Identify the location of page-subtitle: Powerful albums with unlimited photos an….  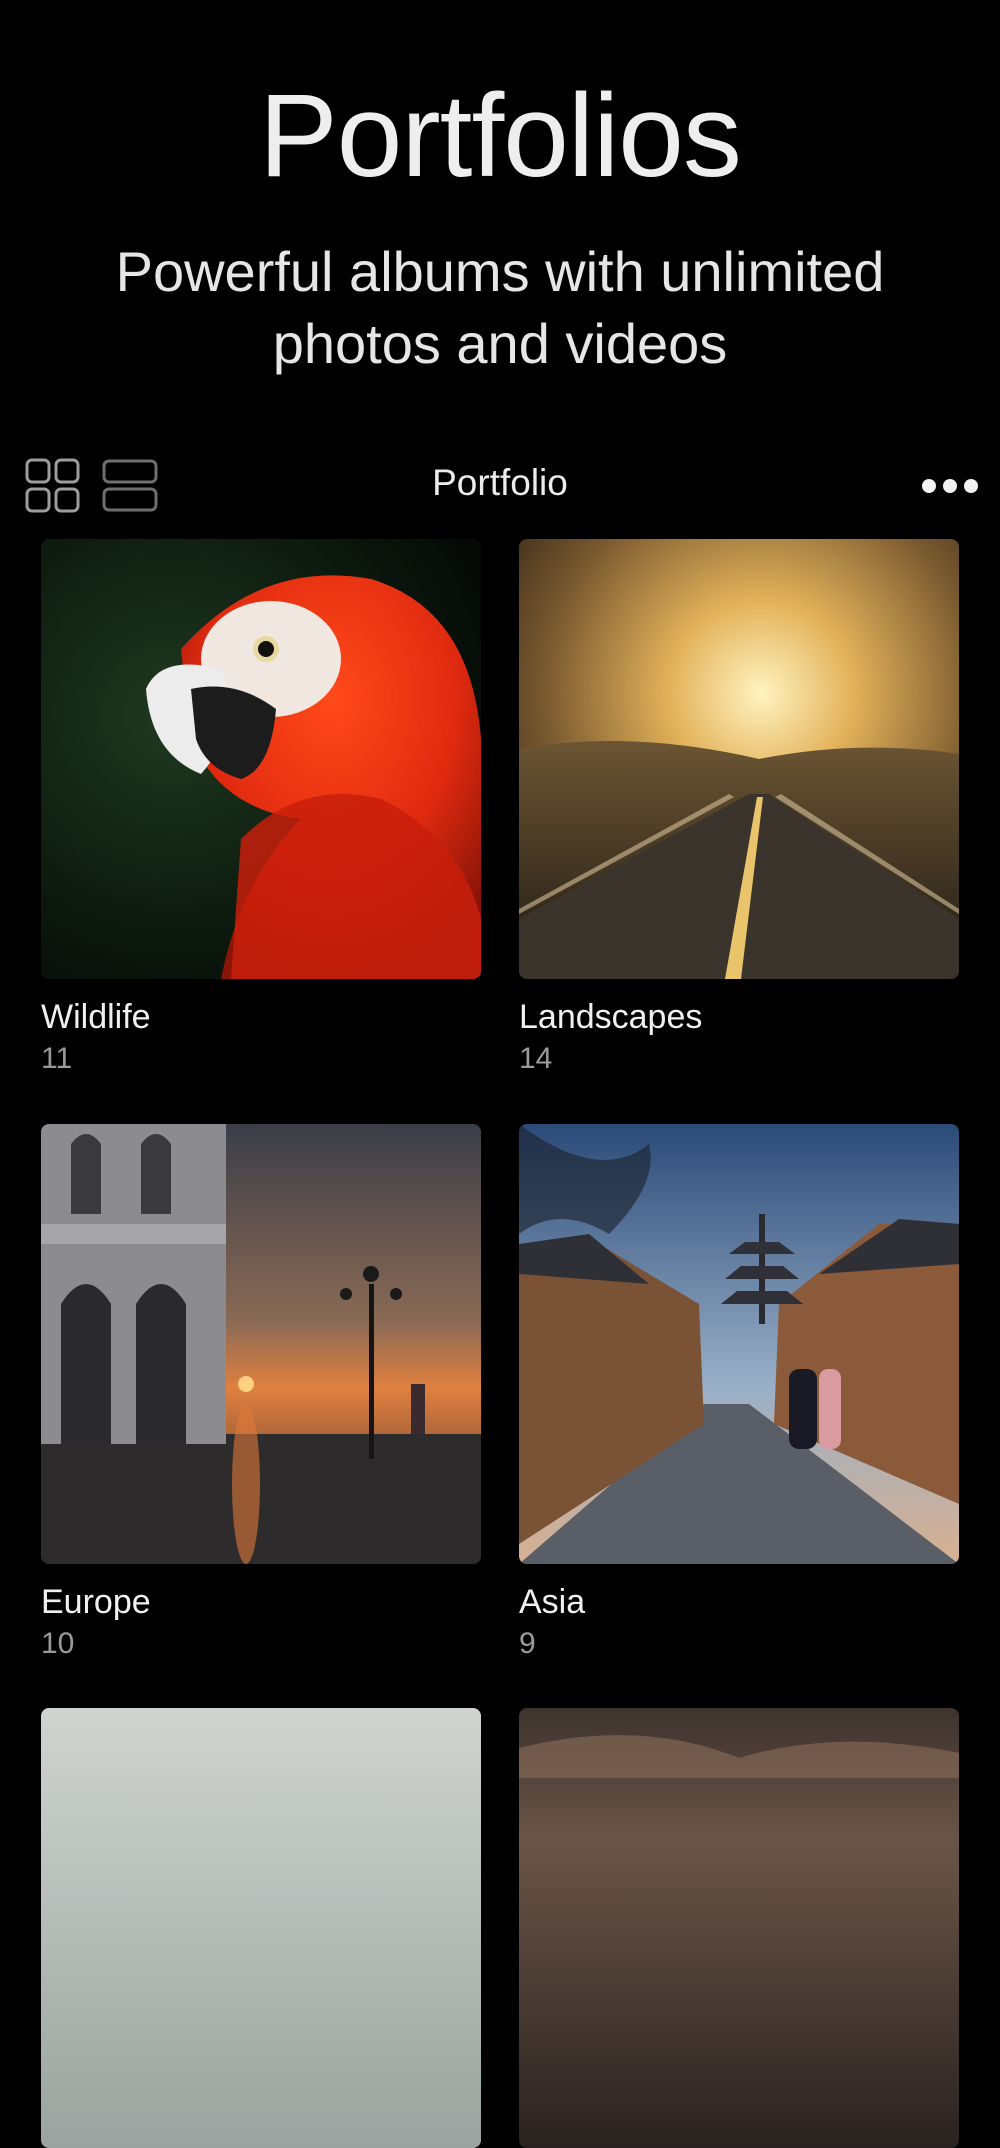
(500, 307).